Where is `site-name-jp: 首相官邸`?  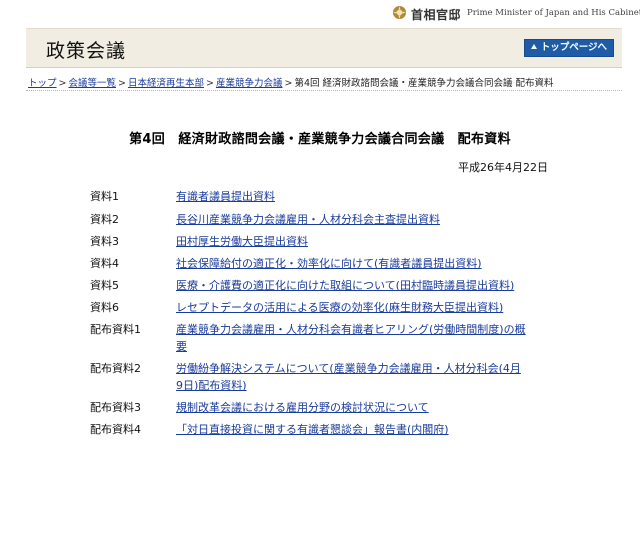
site-name-jp: 首相官邸 is located at coordinates (436, 14).